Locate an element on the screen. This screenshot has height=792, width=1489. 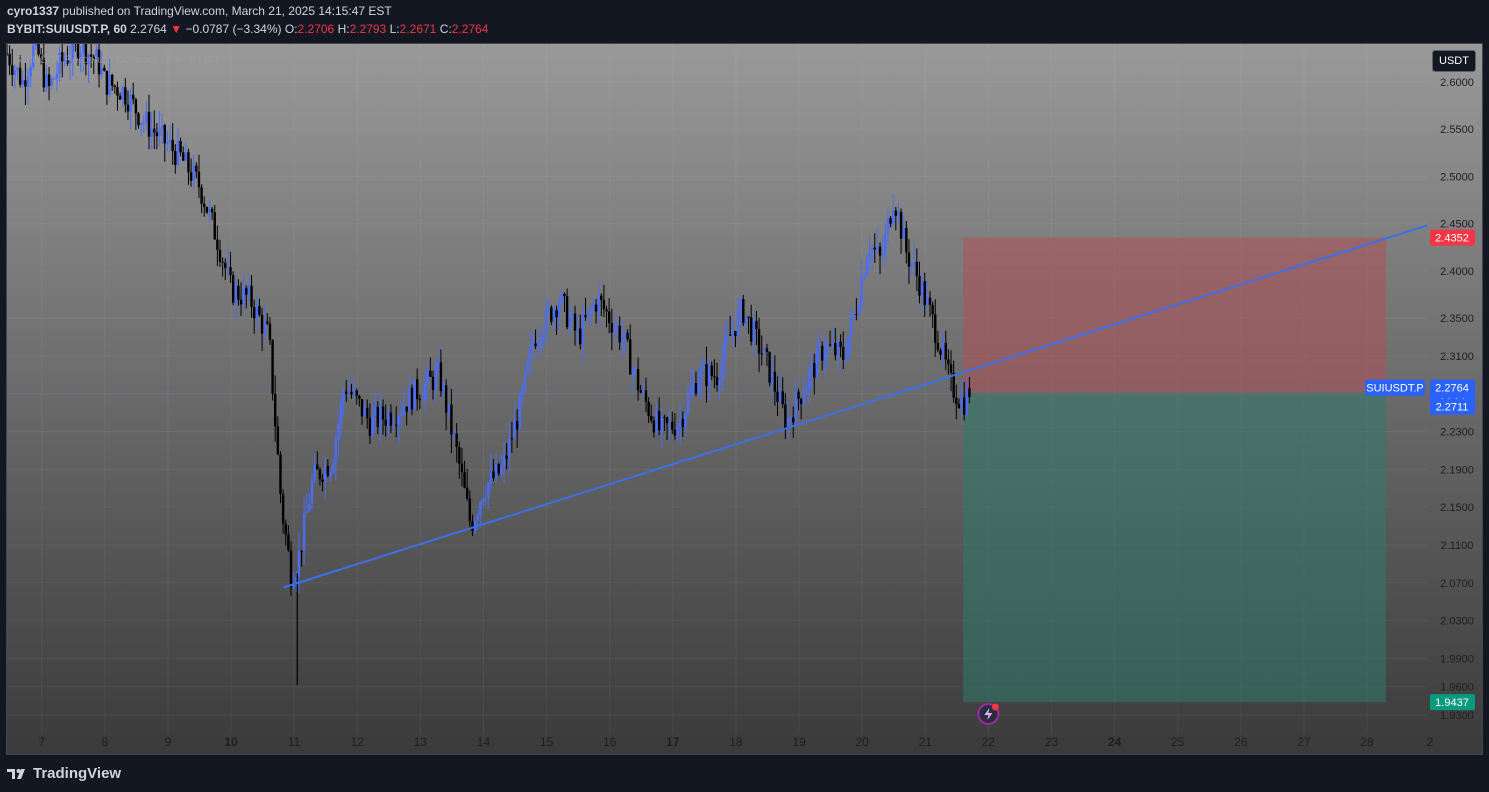
y-tick-label: 2.0700 is located at coordinates (1457, 584).